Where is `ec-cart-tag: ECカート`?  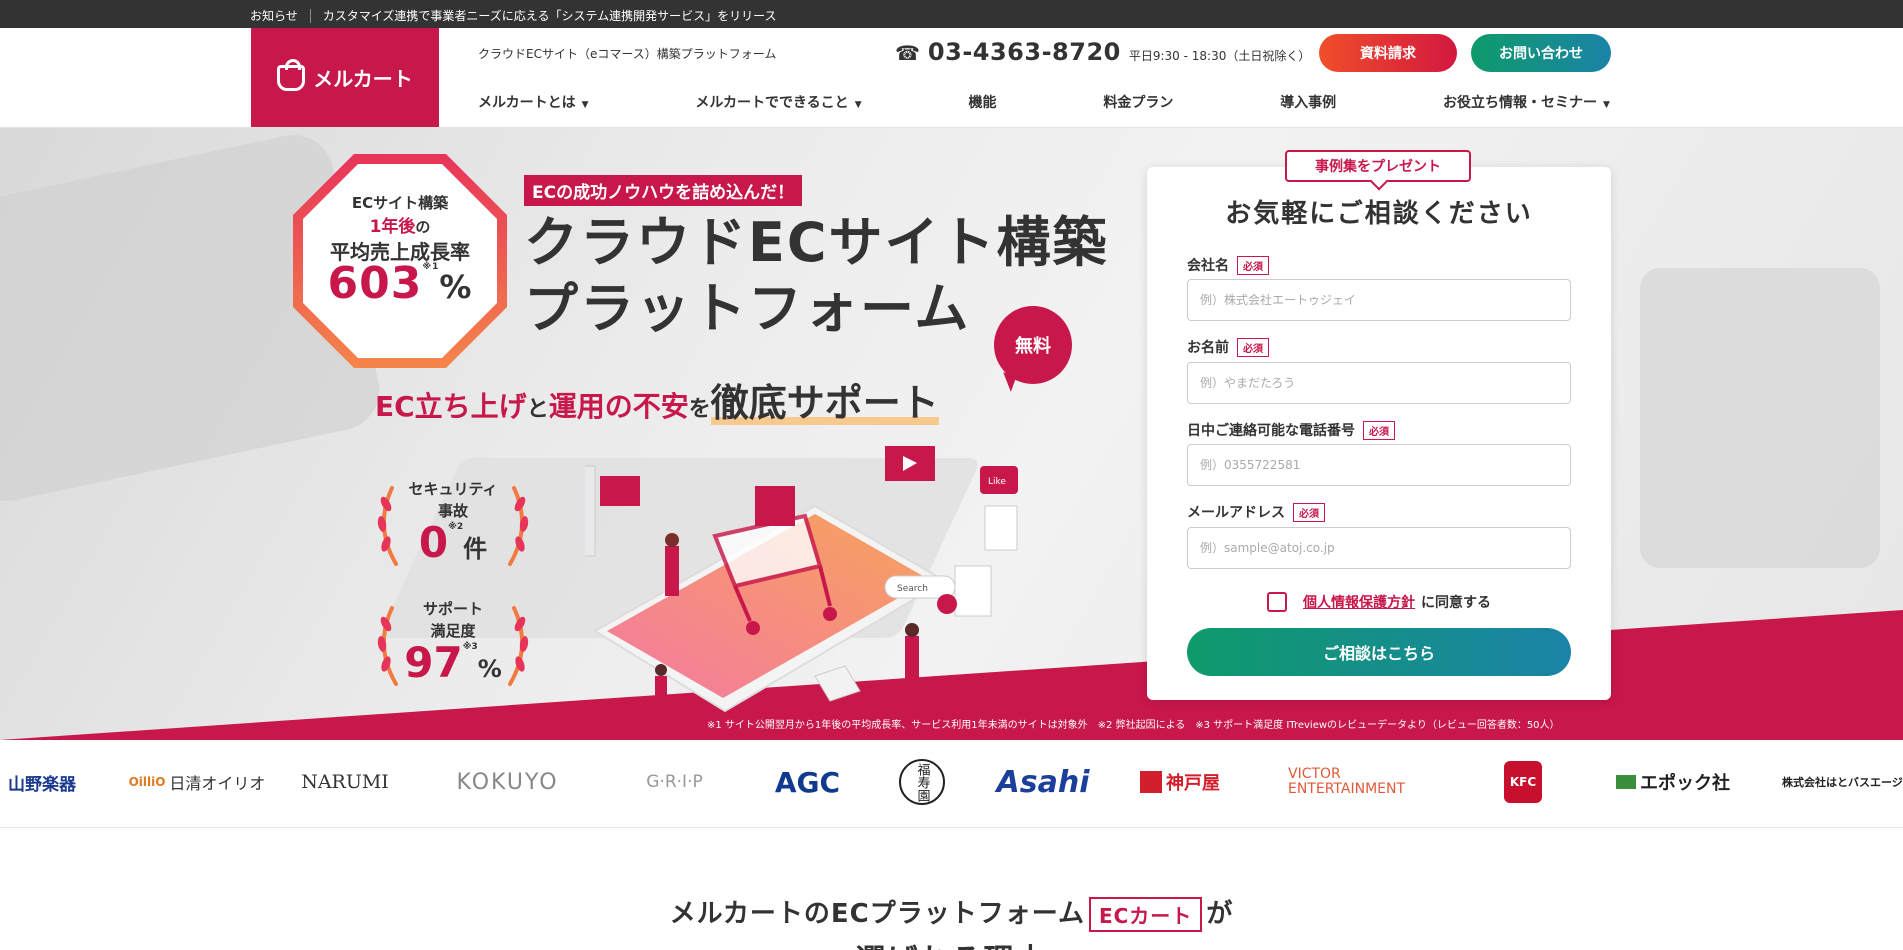
ec-cart-tag: ECカート is located at coordinates (1145, 914).